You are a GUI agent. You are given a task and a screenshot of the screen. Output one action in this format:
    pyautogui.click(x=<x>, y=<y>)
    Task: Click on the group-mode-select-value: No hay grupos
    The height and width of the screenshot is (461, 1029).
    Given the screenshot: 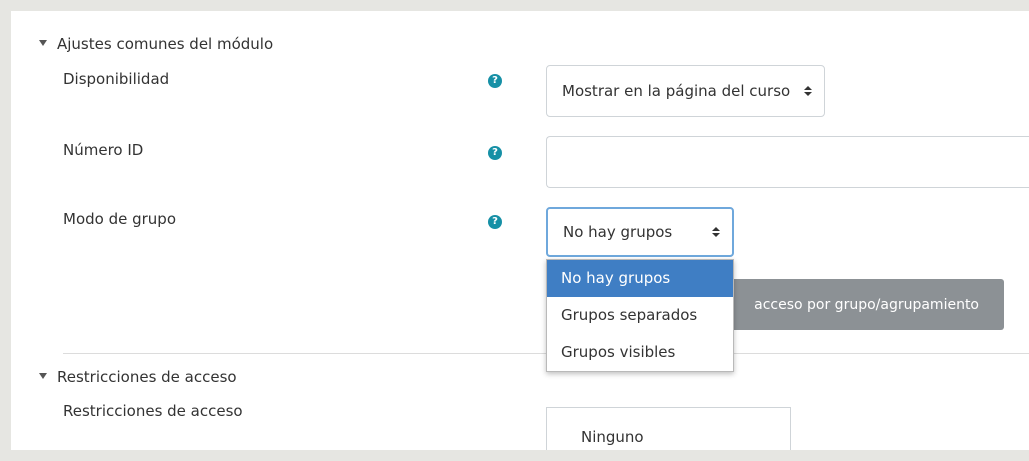 What is the action you would take?
    pyautogui.click(x=618, y=232)
    